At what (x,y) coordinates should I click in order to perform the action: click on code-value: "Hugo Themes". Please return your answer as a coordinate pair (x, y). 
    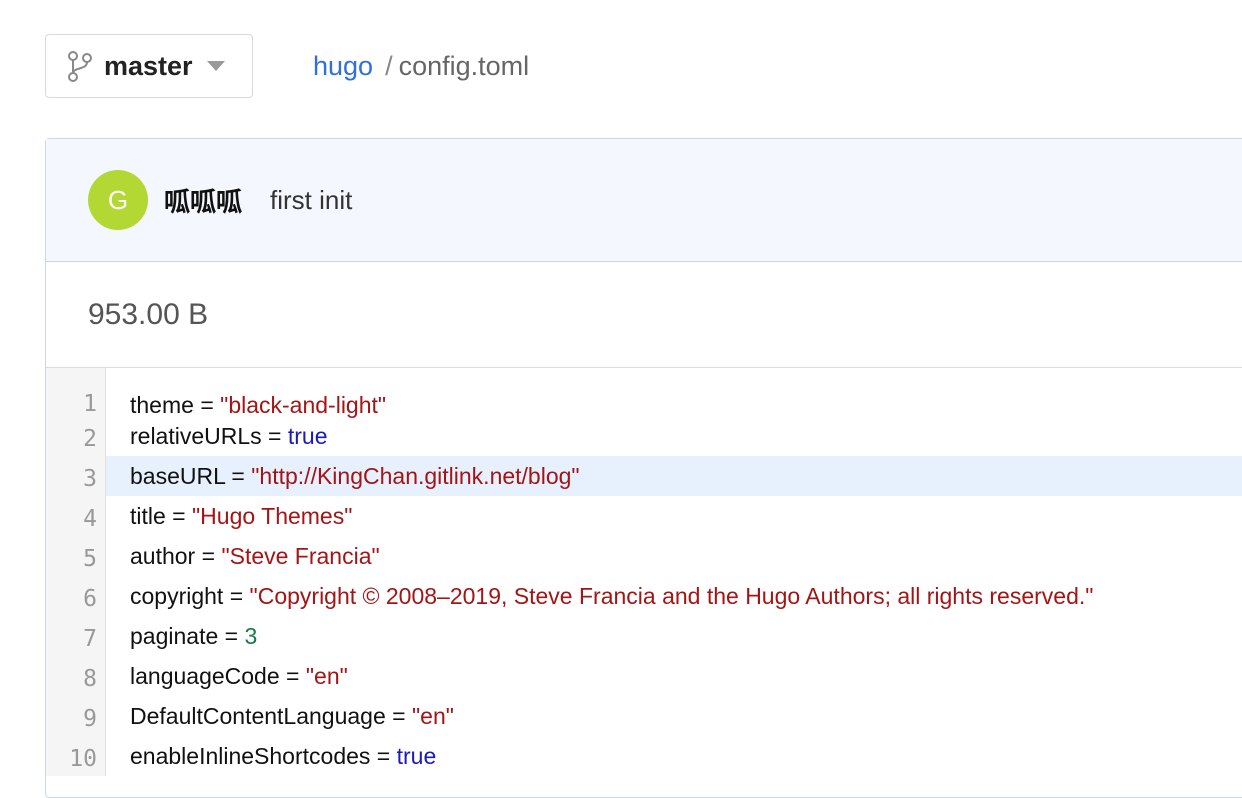
    Looking at the image, I should click on (272, 516).